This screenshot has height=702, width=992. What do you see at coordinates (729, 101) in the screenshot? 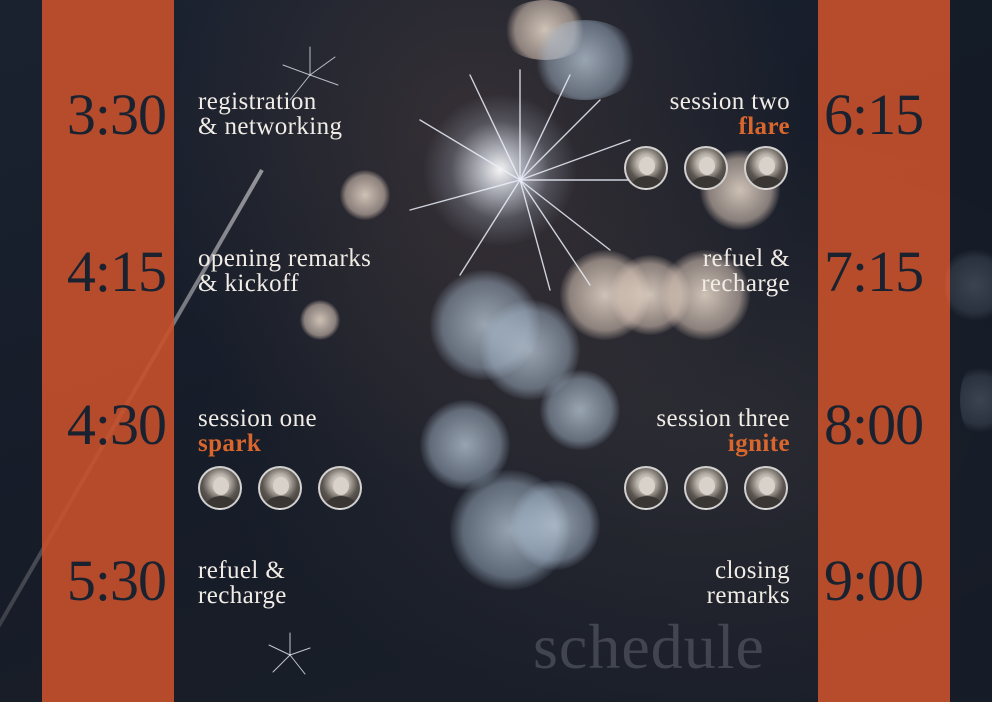
I see `event-label: session two` at bounding box center [729, 101].